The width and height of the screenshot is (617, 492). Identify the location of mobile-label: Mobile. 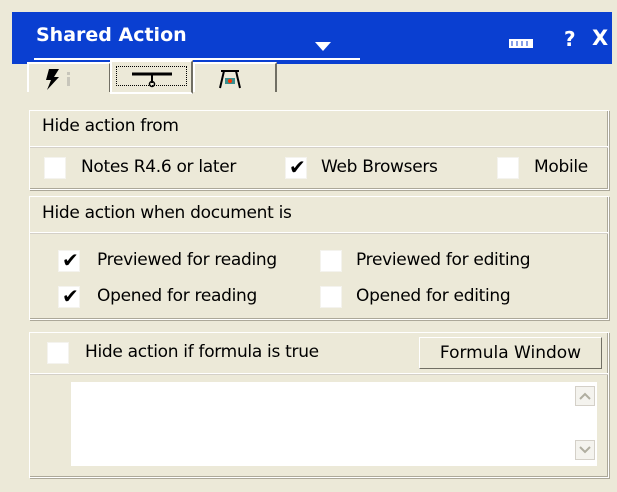
(561, 167).